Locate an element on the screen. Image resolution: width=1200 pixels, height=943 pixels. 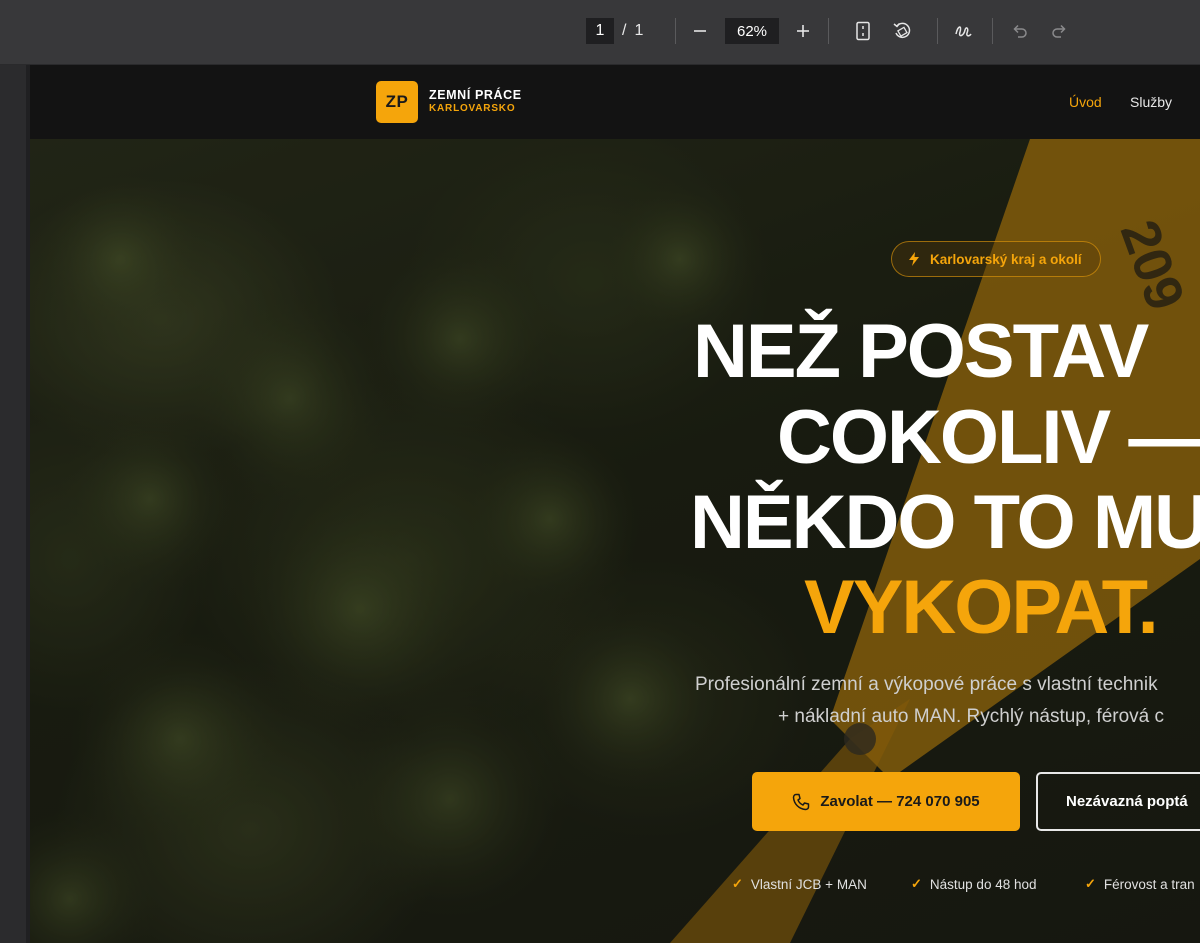
redo-icon is located at coordinates (1059, 31).